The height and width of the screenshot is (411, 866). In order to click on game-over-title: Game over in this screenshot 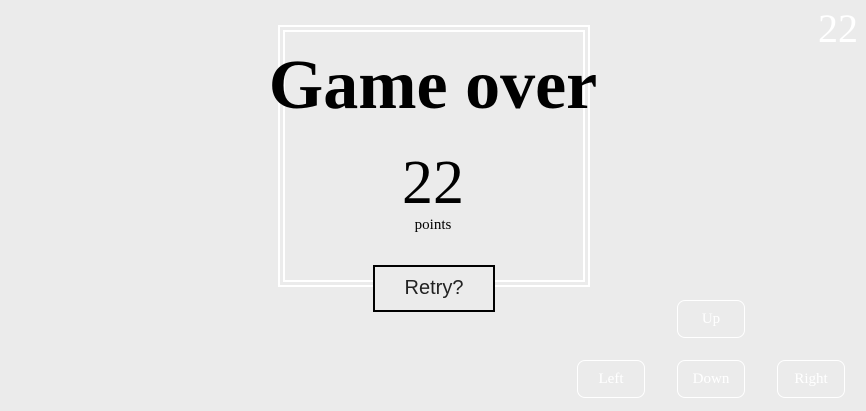, I will do `click(433, 85)`.